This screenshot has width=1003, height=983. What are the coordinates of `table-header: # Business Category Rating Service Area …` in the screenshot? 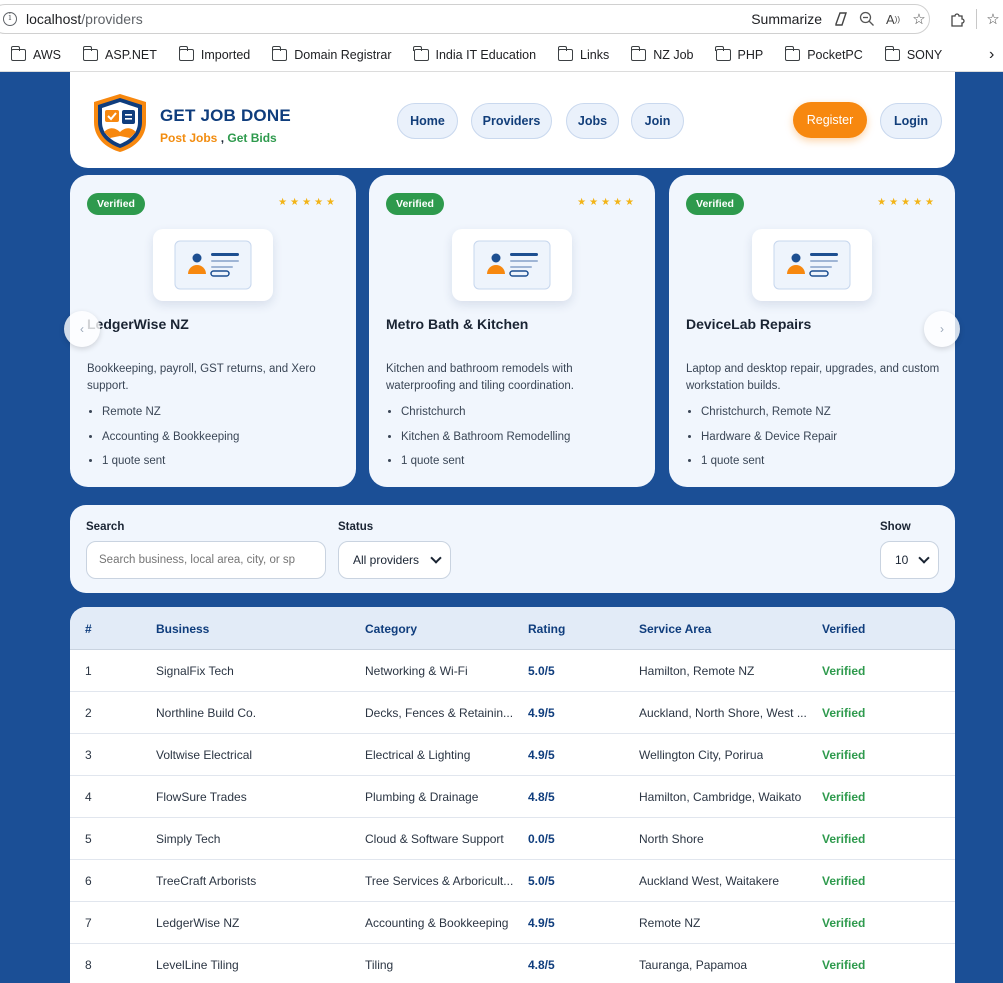 It's located at (512, 628).